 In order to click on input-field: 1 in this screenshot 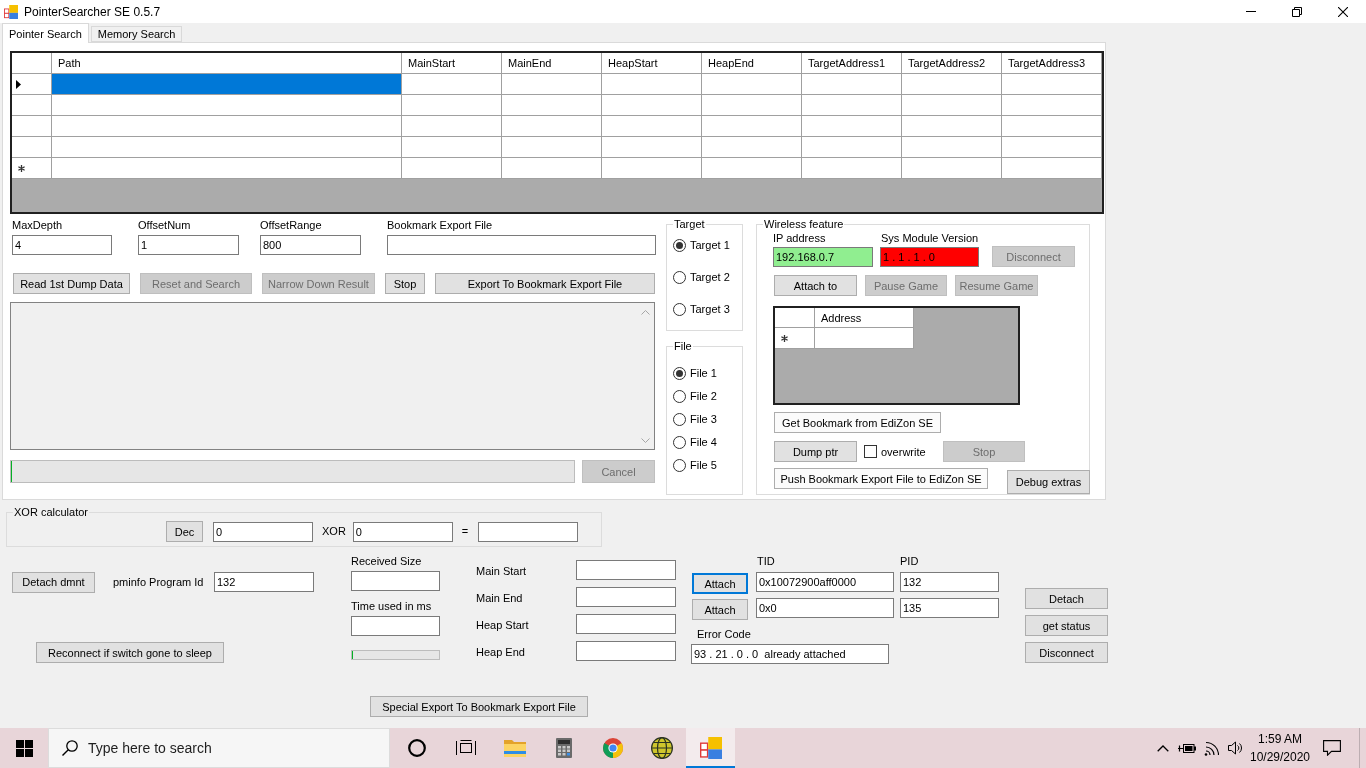, I will do `click(188, 245)`.